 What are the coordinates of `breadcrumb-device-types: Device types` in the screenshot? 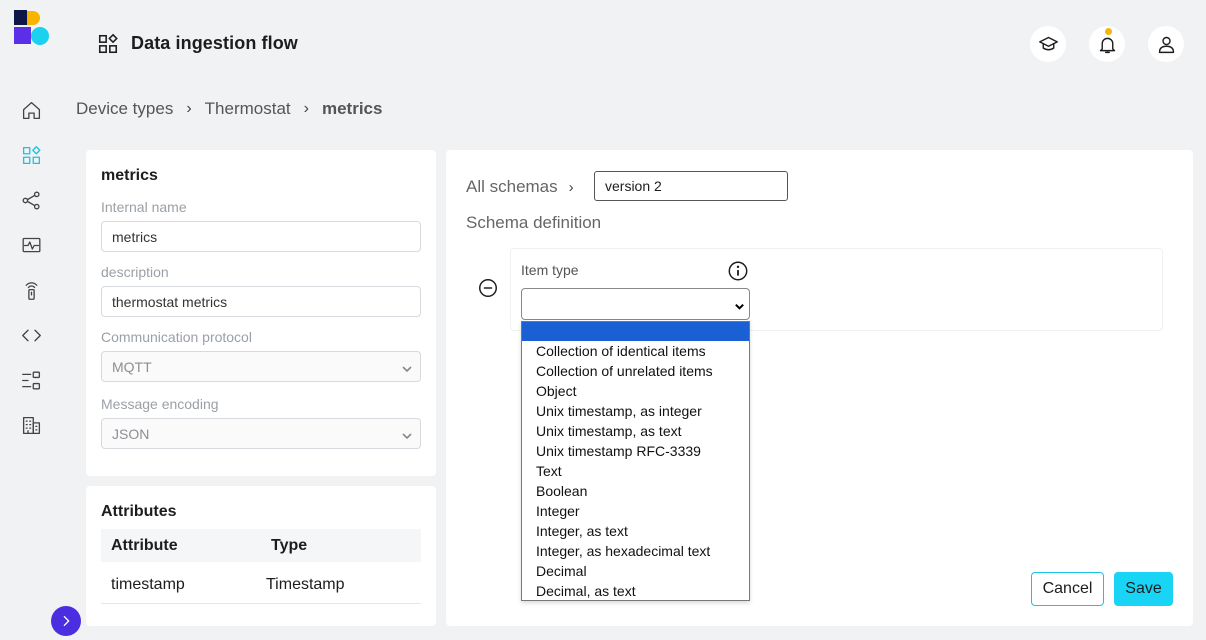 It's located at (124, 109).